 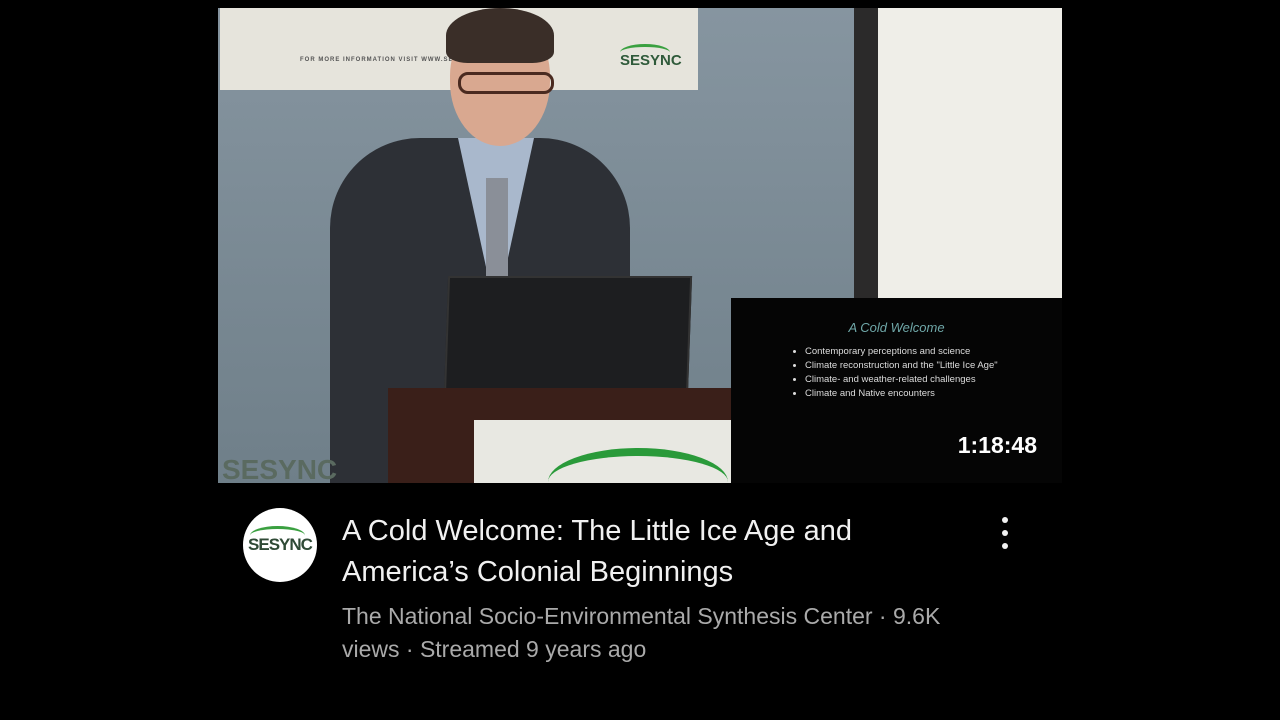 What do you see at coordinates (866, 158) in the screenshot?
I see `pillar` at bounding box center [866, 158].